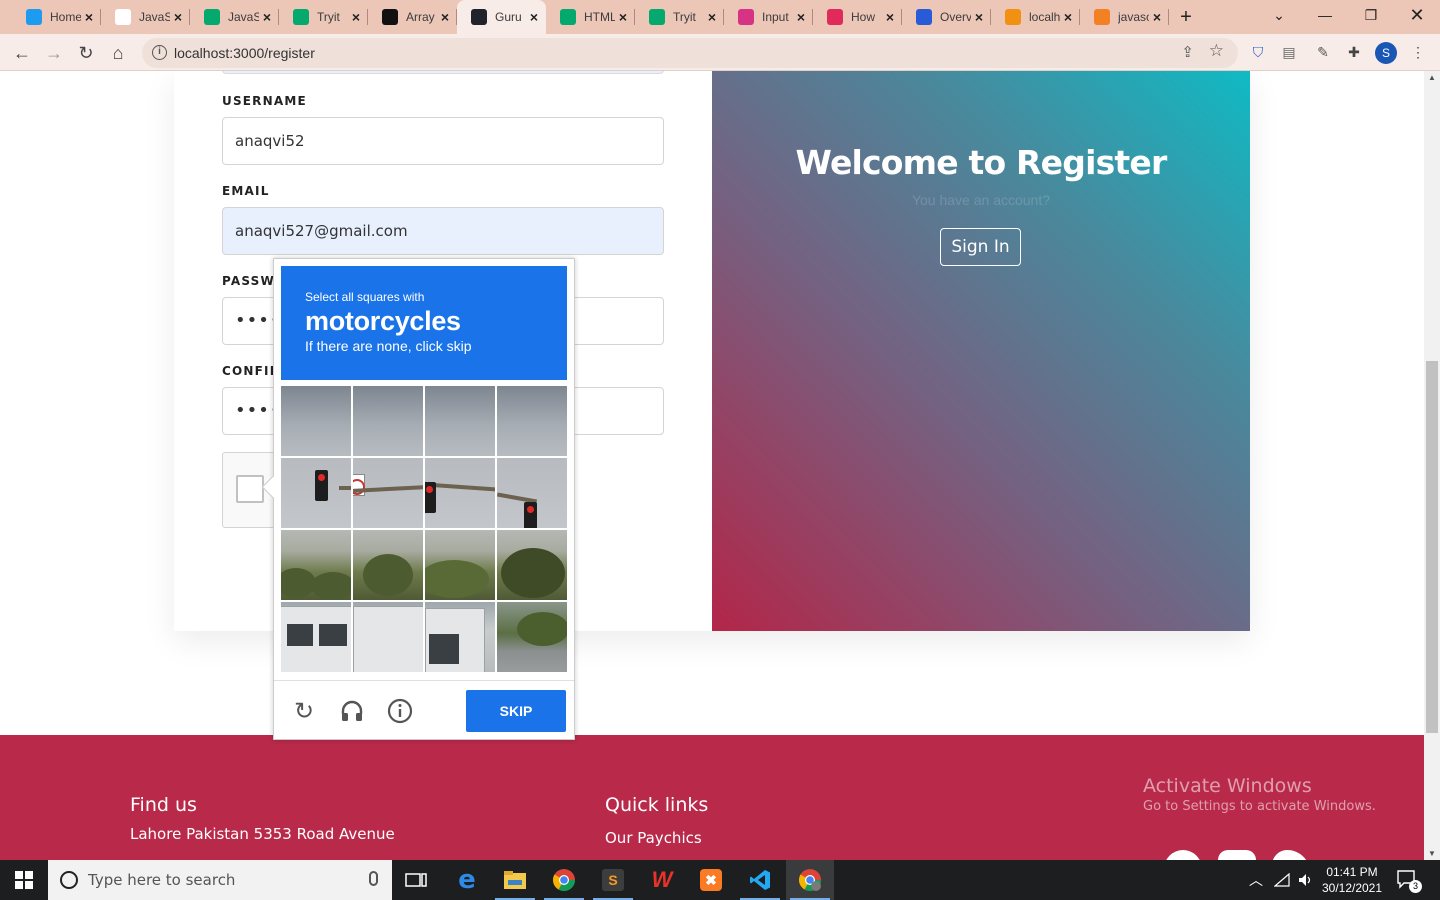 This screenshot has width=1440, height=900. I want to click on traffic-light, so click(321, 485).